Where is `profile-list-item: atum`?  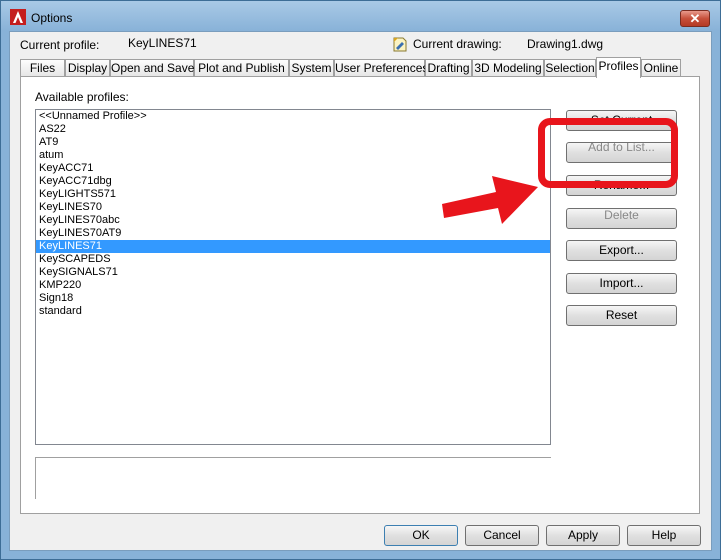
profile-list-item: atum is located at coordinates (293, 155).